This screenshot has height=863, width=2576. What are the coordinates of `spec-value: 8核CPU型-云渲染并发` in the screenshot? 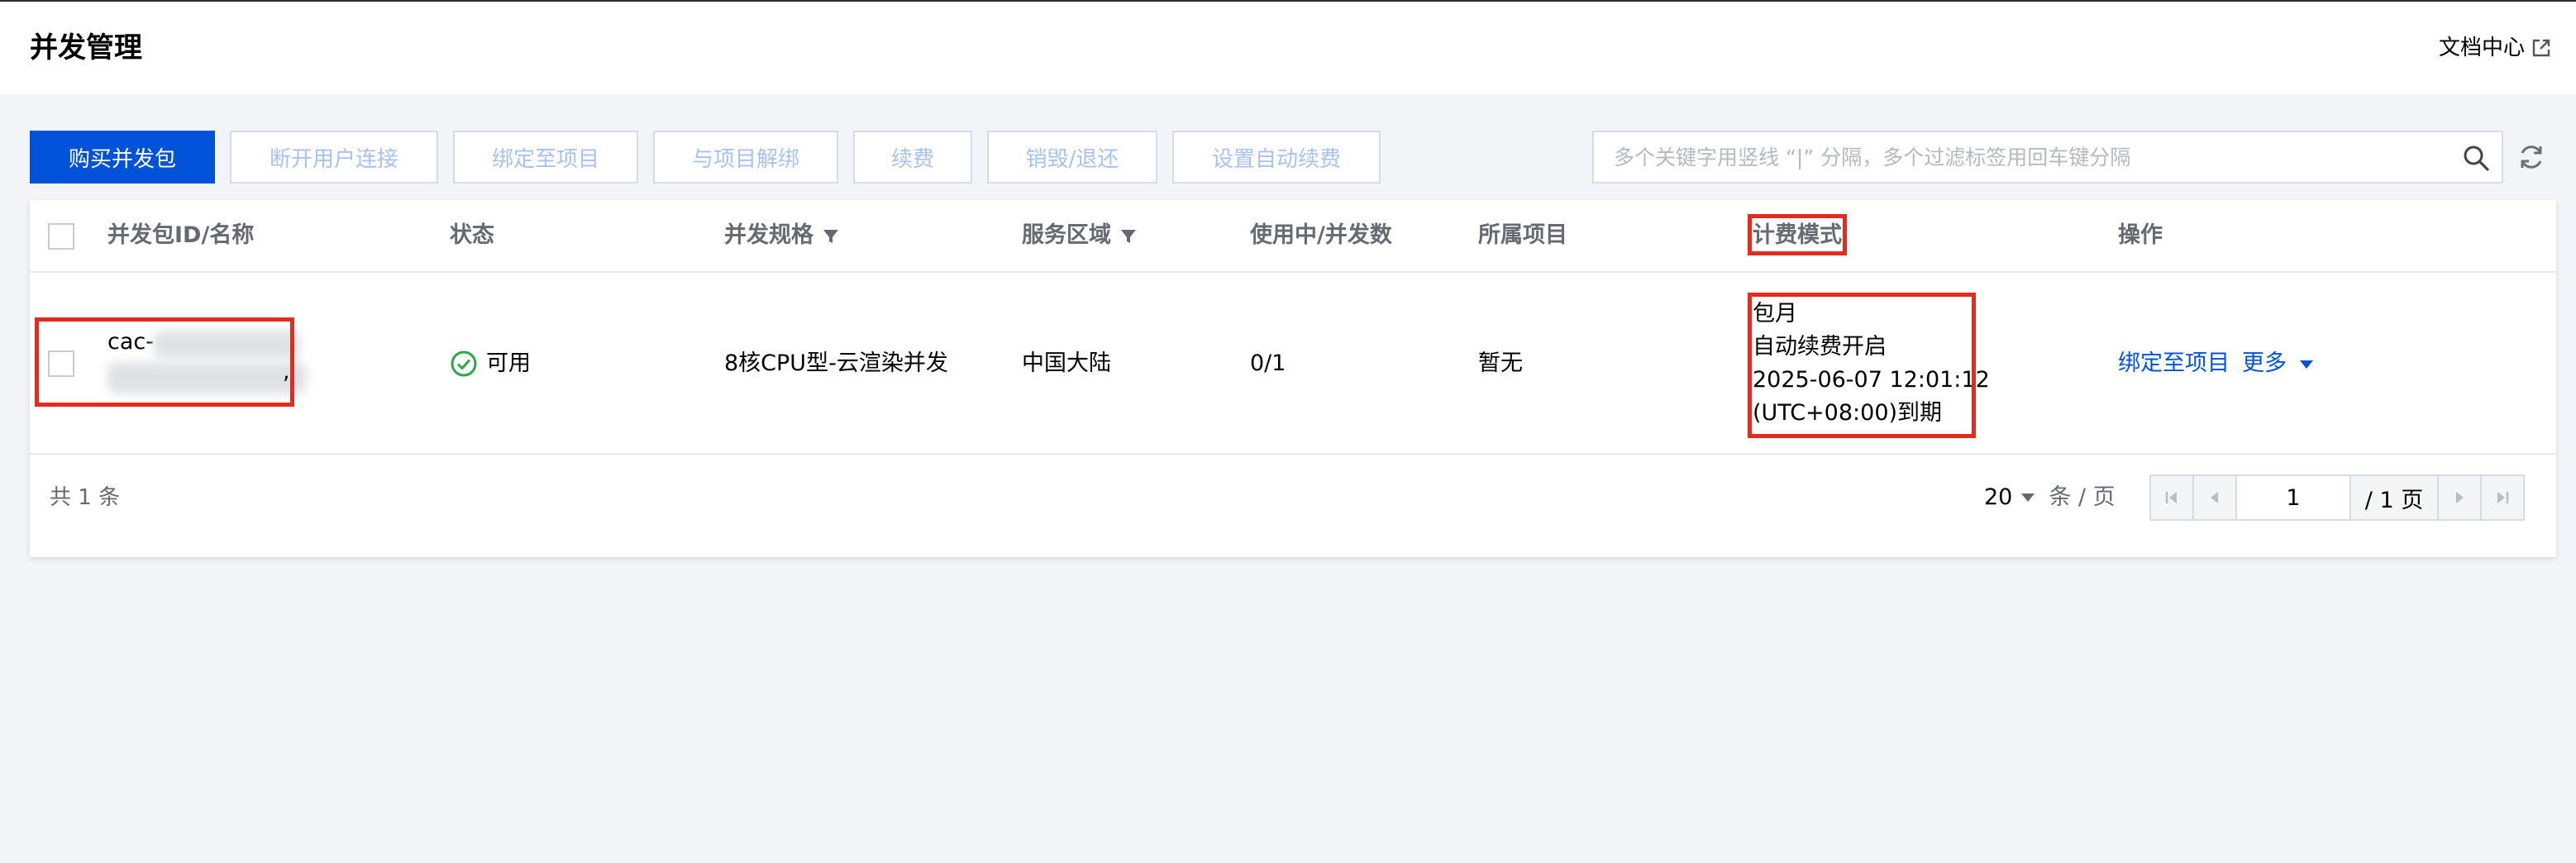 It's located at (836, 363).